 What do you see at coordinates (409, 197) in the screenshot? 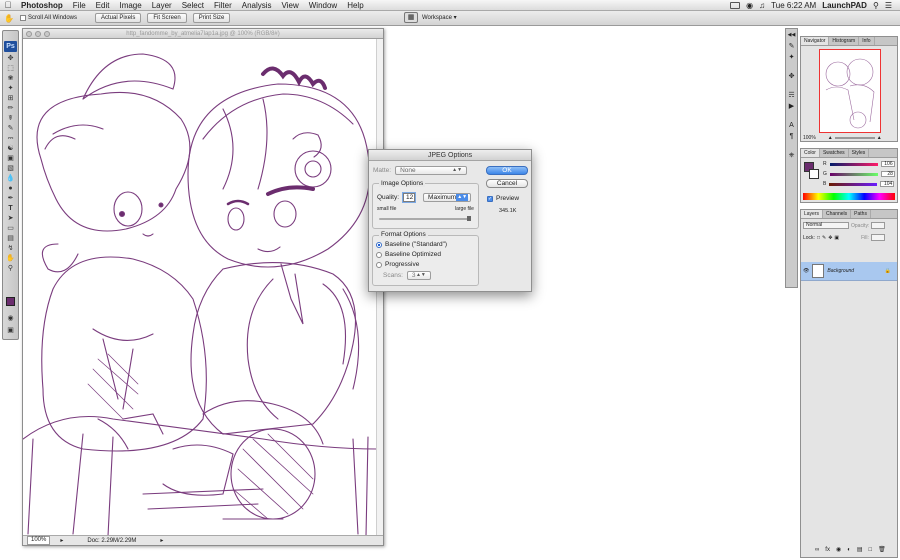
I see `quality-input: 12` at bounding box center [409, 197].